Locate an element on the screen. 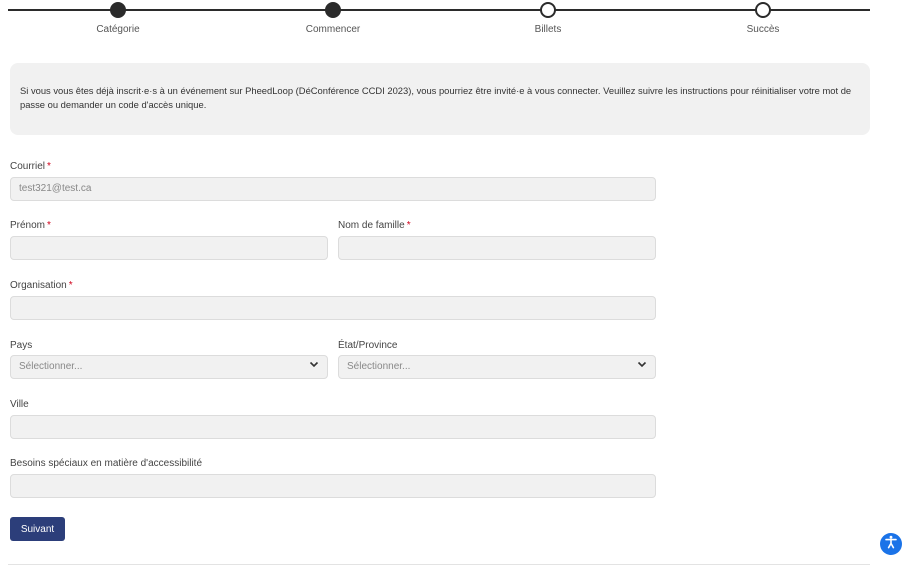 The image size is (904, 567). accessibility-needs-field is located at coordinates (333, 486).